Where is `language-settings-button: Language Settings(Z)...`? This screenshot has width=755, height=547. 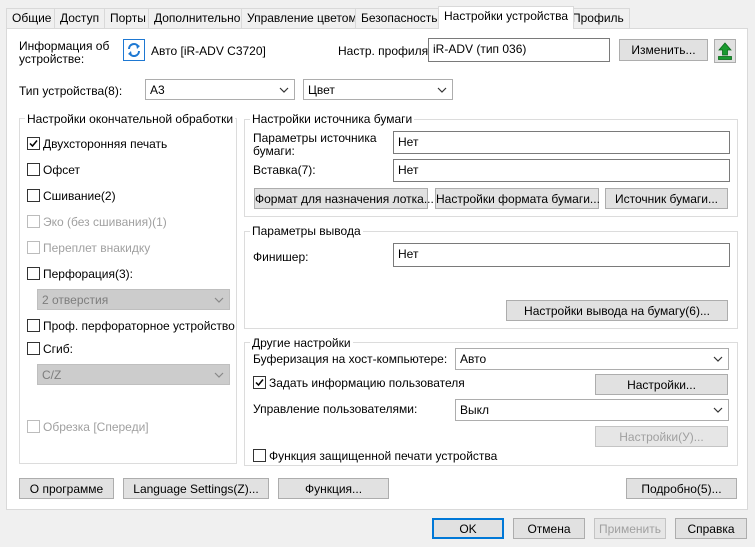
language-settings-button: Language Settings(Z)... is located at coordinates (196, 488).